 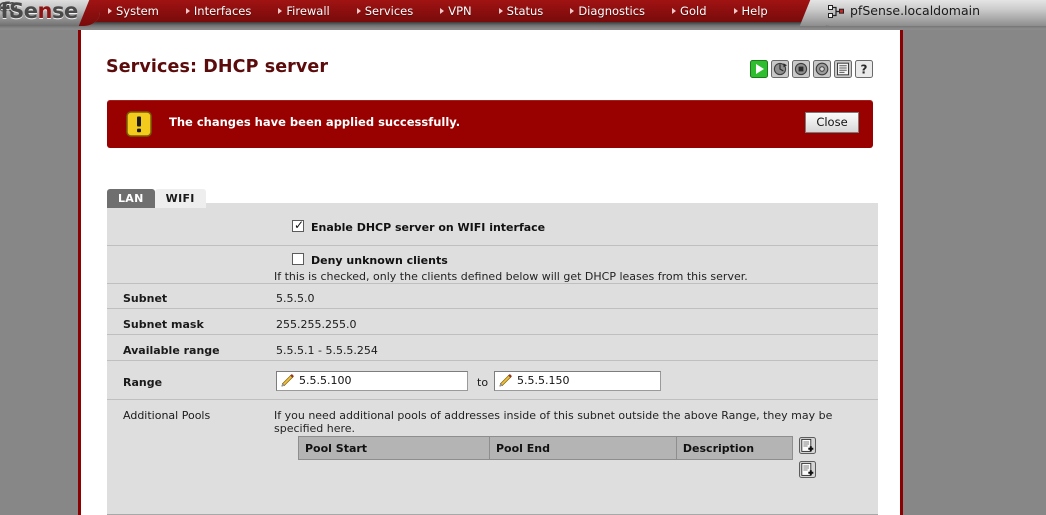 What do you see at coordinates (163, 324) in the screenshot?
I see `subnet-mask-label: Subnet mask` at bounding box center [163, 324].